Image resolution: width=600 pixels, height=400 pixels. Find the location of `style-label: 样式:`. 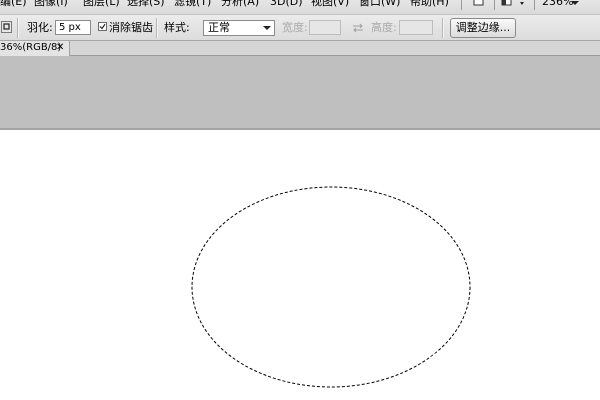

style-label: 样式: is located at coordinates (177, 27).